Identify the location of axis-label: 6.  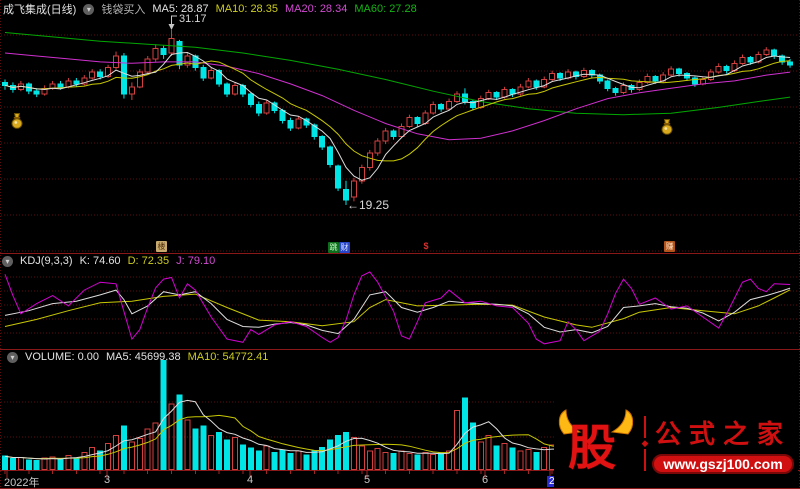
(485, 480).